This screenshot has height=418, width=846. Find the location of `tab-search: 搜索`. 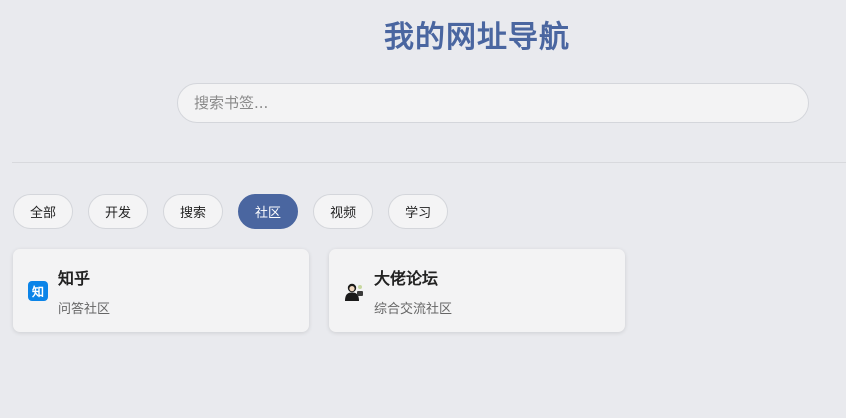

tab-search: 搜索 is located at coordinates (193, 211).